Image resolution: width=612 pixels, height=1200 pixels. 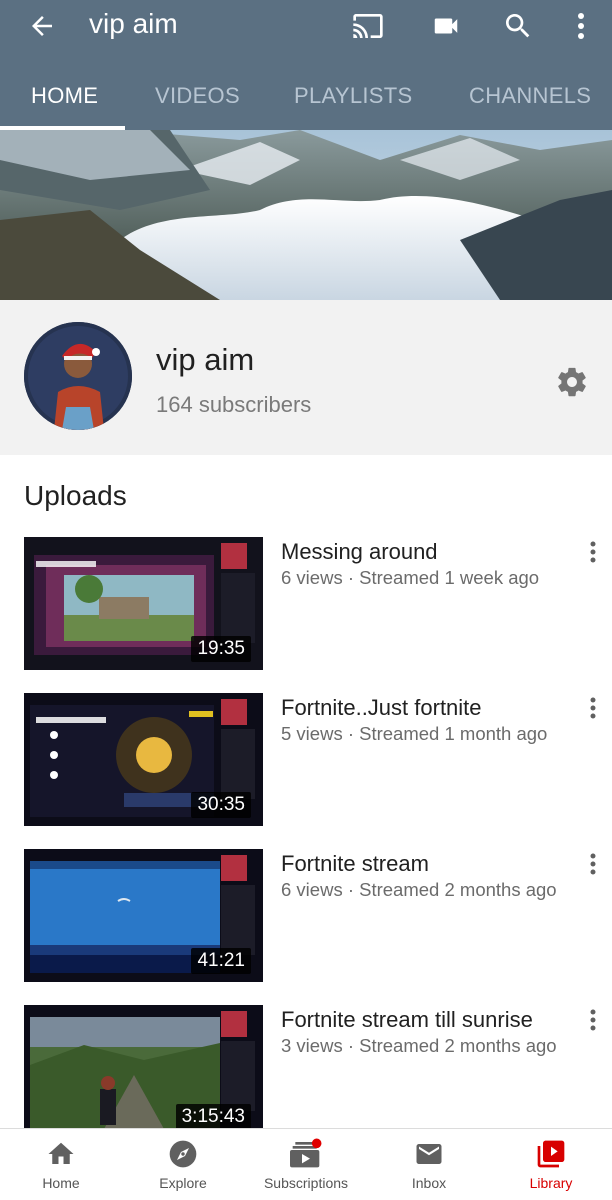 What do you see at coordinates (221, 961) in the screenshot?
I see `video-duration: 41:21` at bounding box center [221, 961].